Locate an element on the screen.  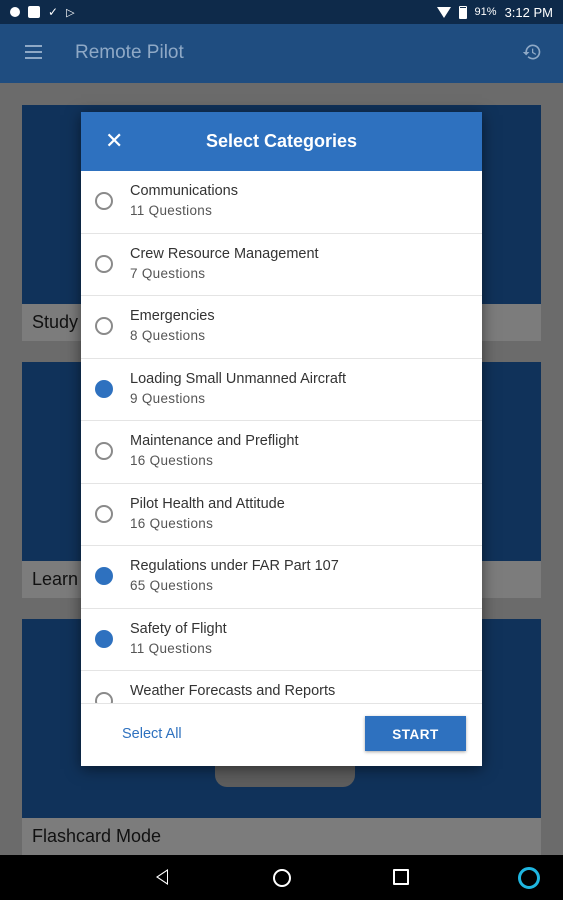
navigation-bar is located at coordinates (281, 877).